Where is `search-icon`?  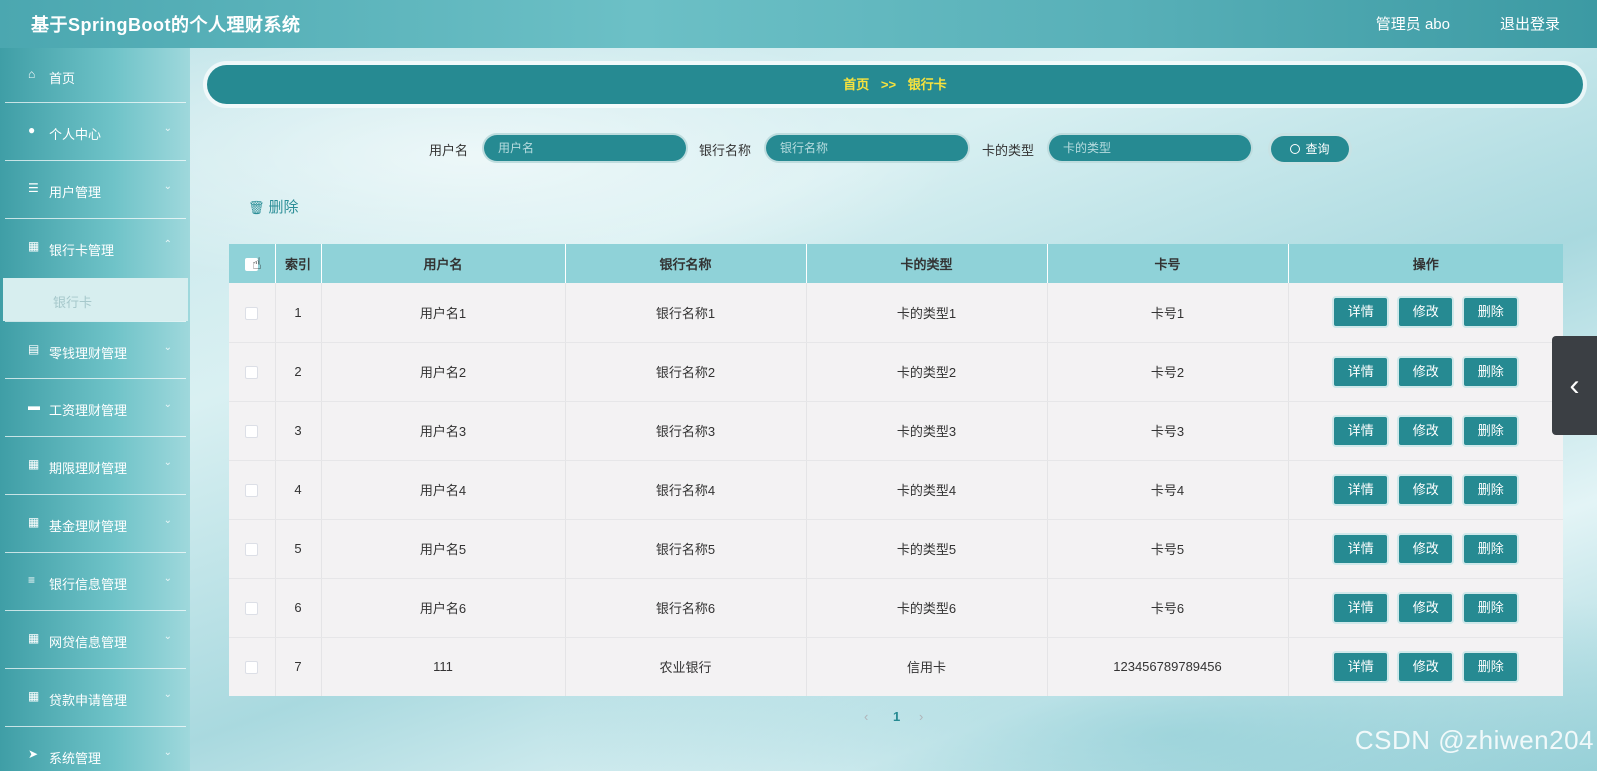 search-icon is located at coordinates (1295, 149).